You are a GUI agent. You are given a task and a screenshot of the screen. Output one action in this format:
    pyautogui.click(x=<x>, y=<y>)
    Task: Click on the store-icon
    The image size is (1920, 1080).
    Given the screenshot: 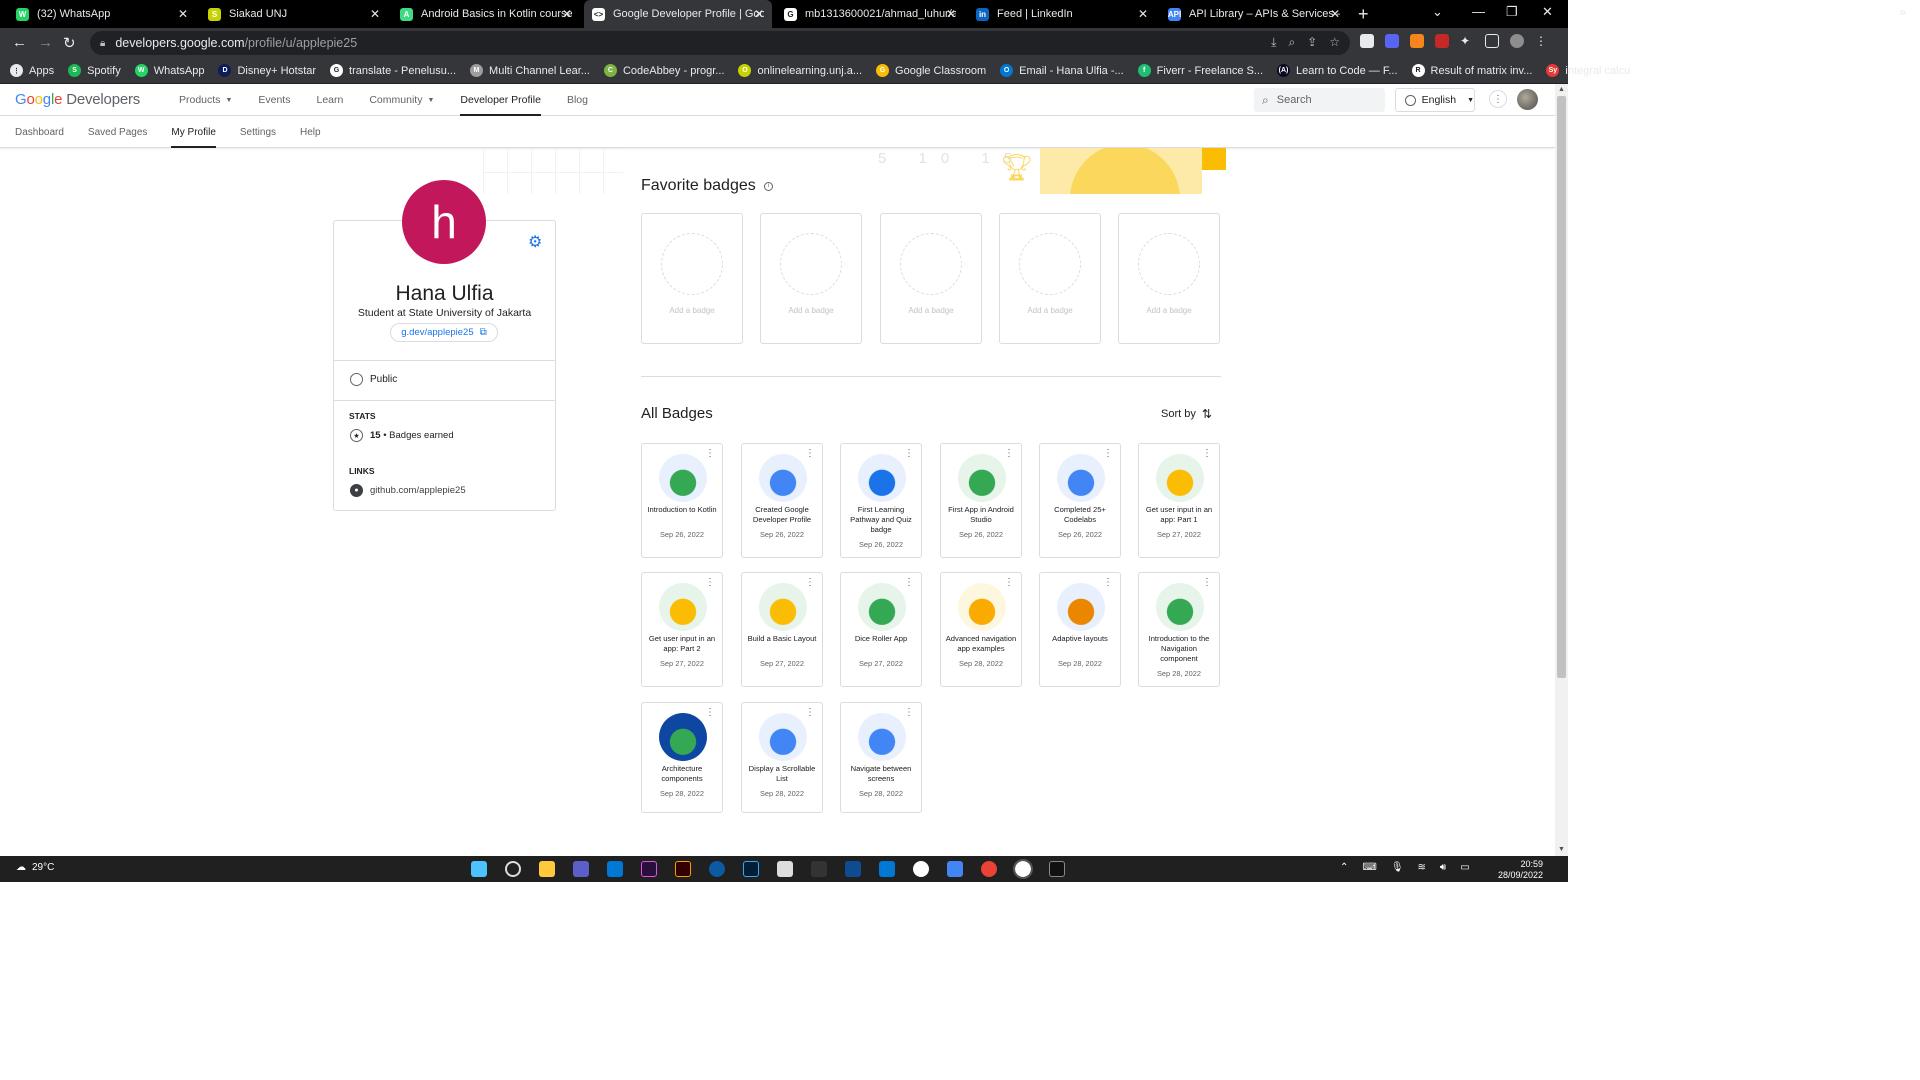 What is the action you would take?
    pyautogui.click(x=615, y=869)
    